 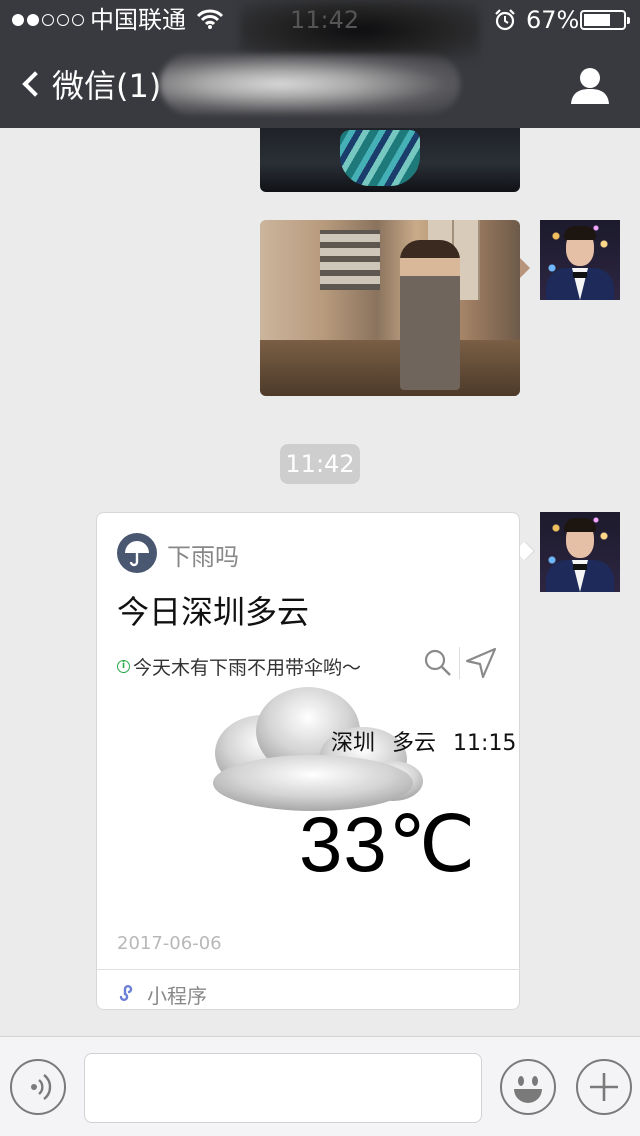 What do you see at coordinates (247, 668) in the screenshot?
I see `weather-tip-text: 今天木有下雨不用带伞哟～` at bounding box center [247, 668].